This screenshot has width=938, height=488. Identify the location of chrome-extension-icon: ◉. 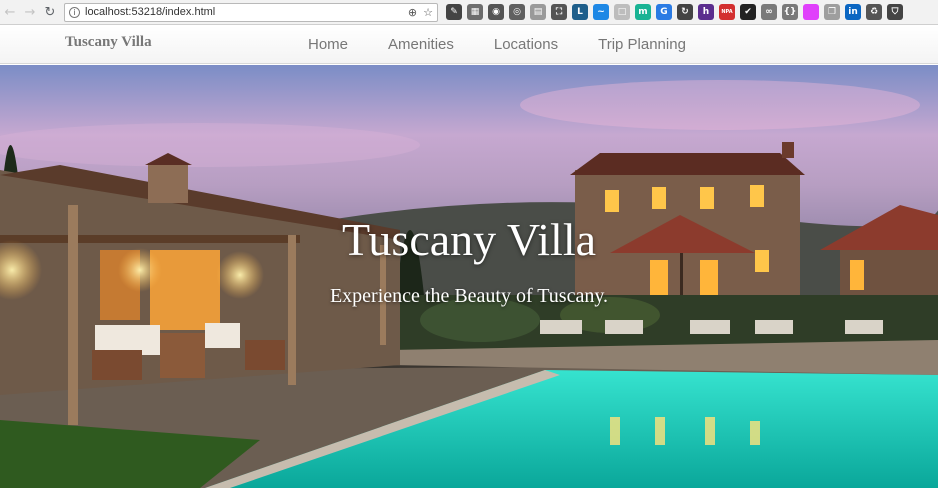
(496, 12).